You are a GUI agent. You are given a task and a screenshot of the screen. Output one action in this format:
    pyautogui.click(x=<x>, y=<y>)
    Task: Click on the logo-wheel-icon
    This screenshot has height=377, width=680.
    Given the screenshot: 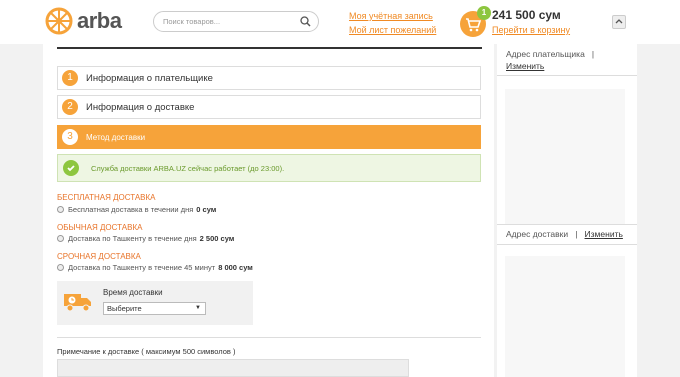 What is the action you would take?
    pyautogui.click(x=59, y=21)
    